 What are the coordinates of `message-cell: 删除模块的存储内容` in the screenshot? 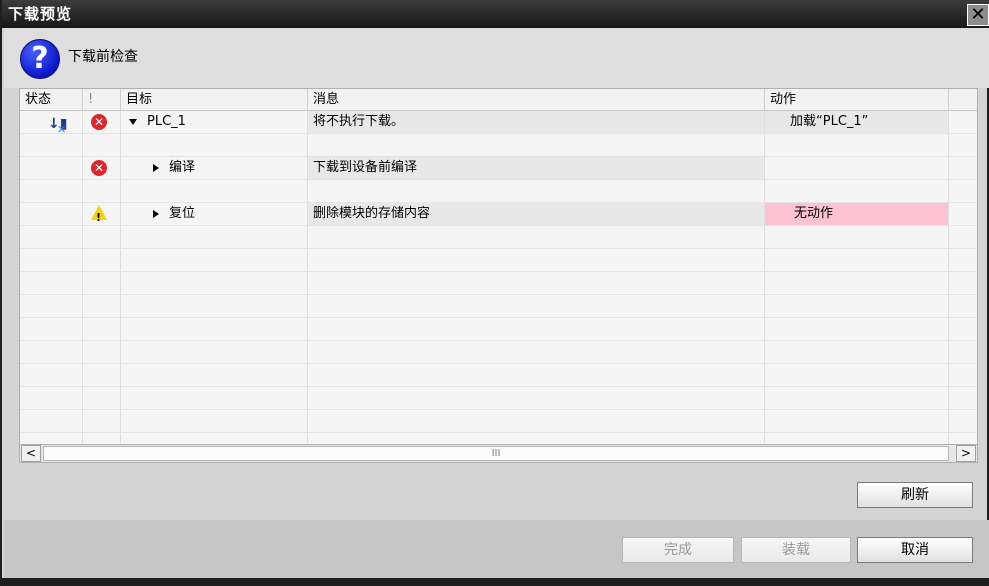 It's located at (536, 214).